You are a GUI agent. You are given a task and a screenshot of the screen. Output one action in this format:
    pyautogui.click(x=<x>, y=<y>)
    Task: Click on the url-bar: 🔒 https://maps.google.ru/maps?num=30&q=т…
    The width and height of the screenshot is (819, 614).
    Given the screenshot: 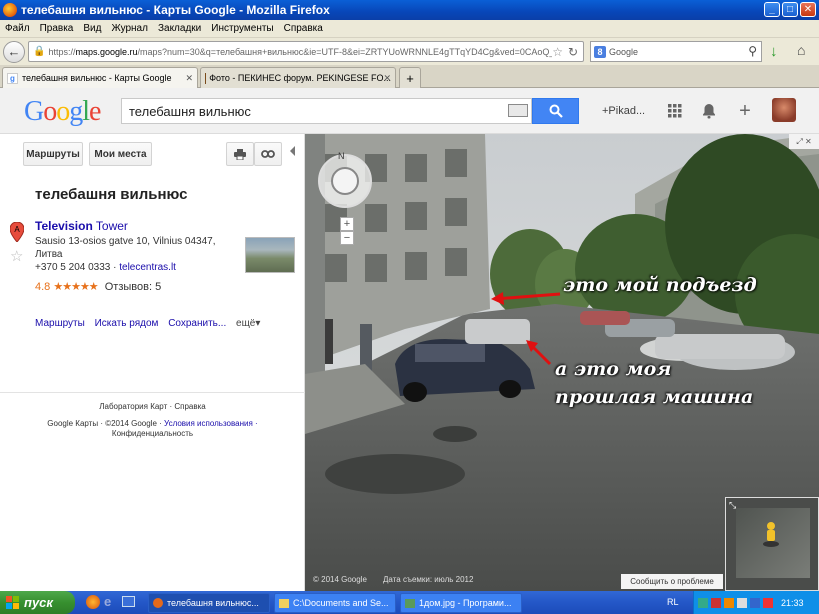 What is the action you would take?
    pyautogui.click(x=306, y=51)
    